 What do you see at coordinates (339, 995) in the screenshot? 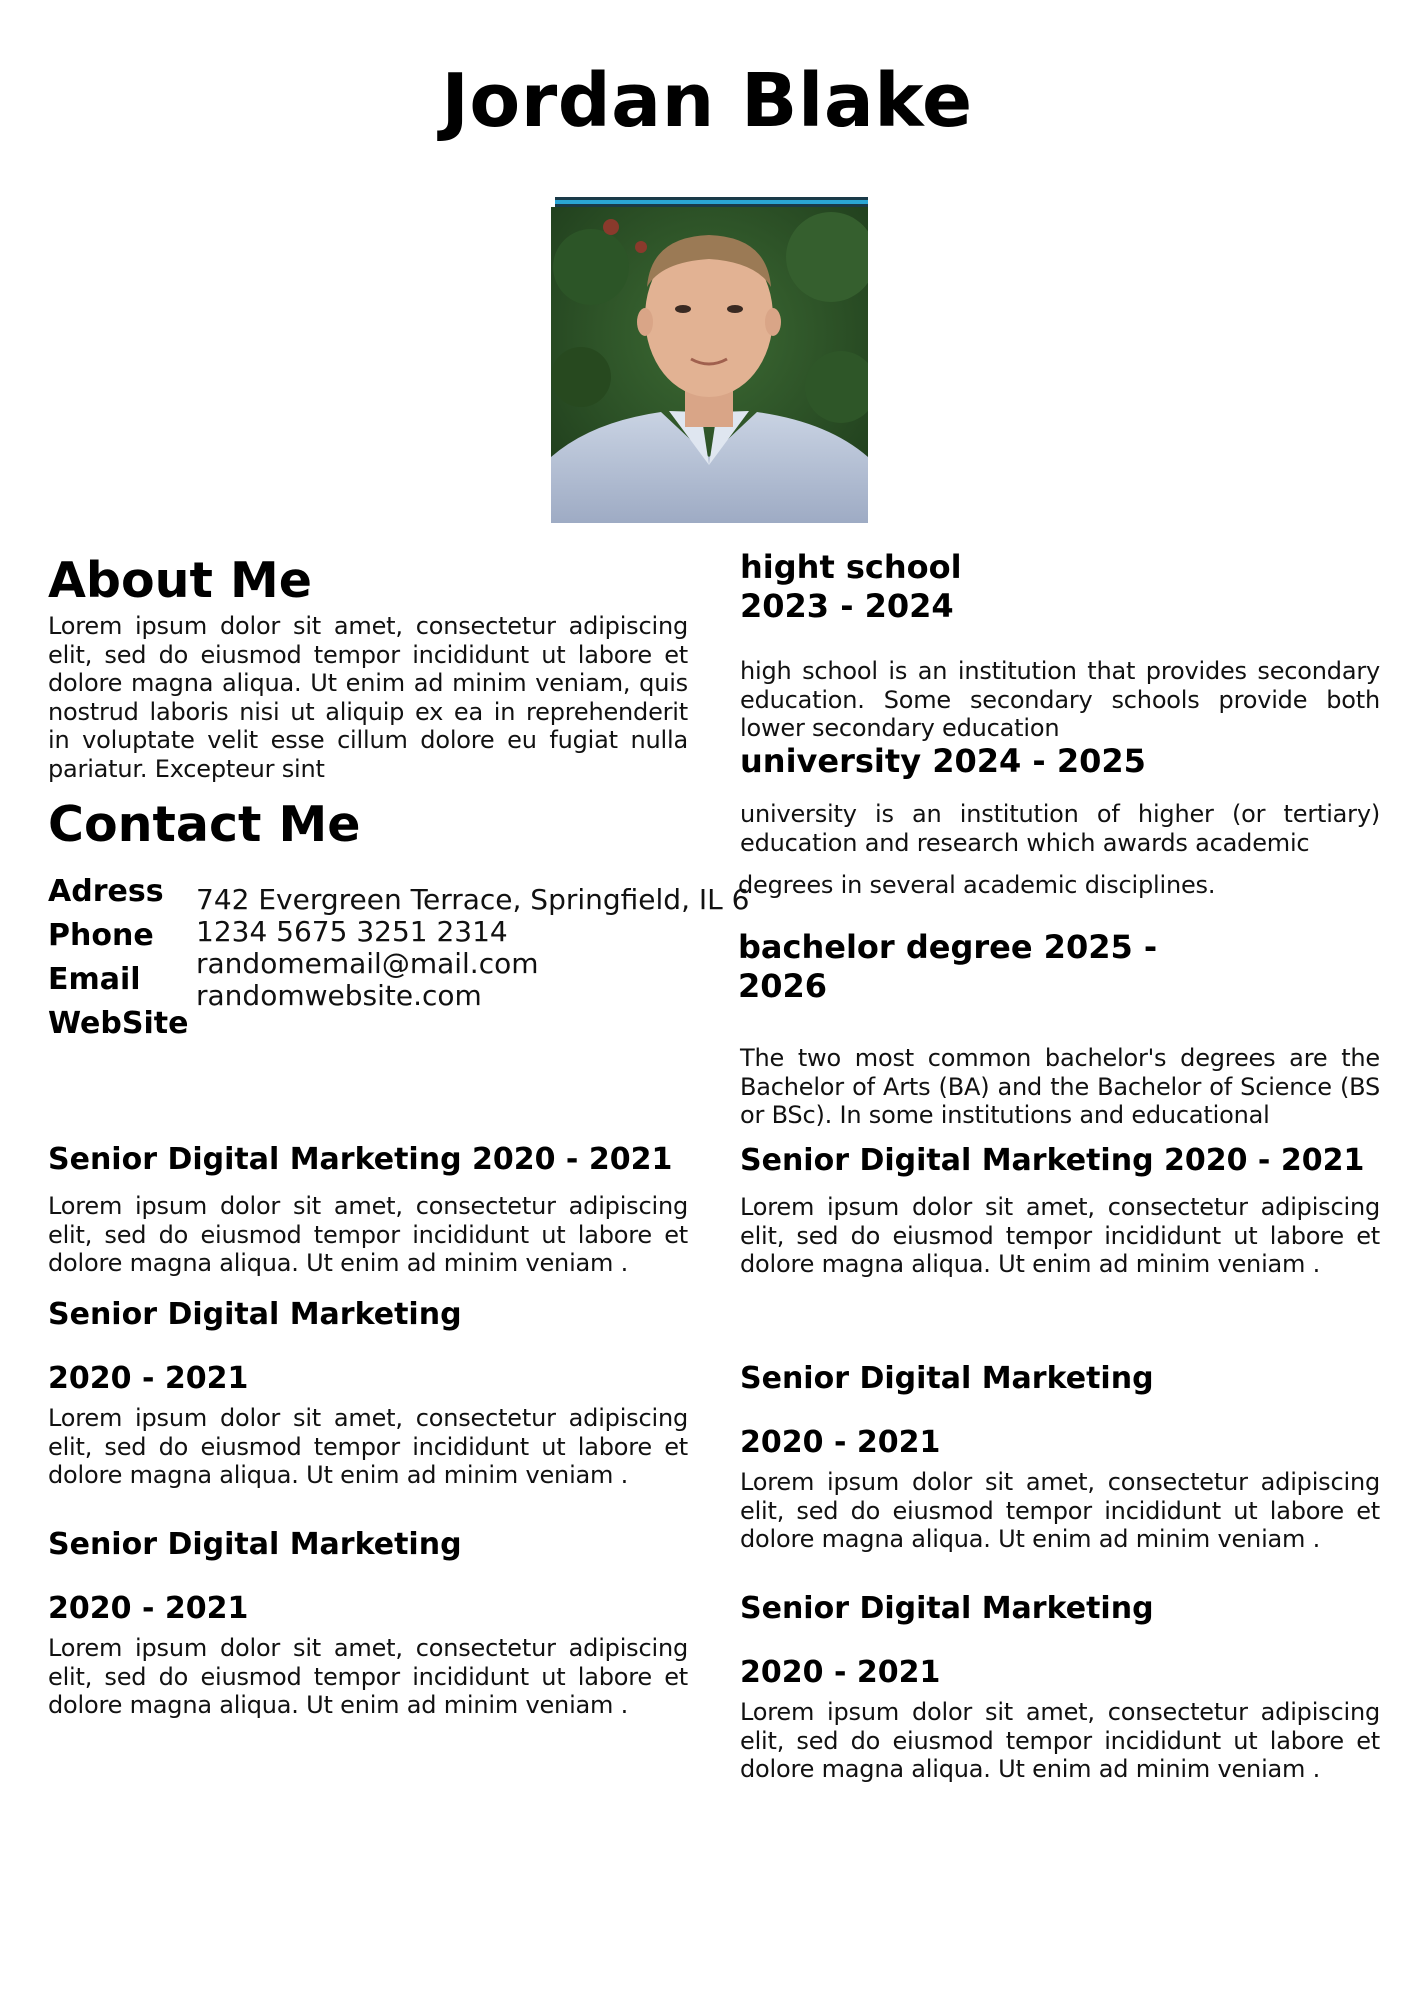
I see `website-value: randomwebsite.com` at bounding box center [339, 995].